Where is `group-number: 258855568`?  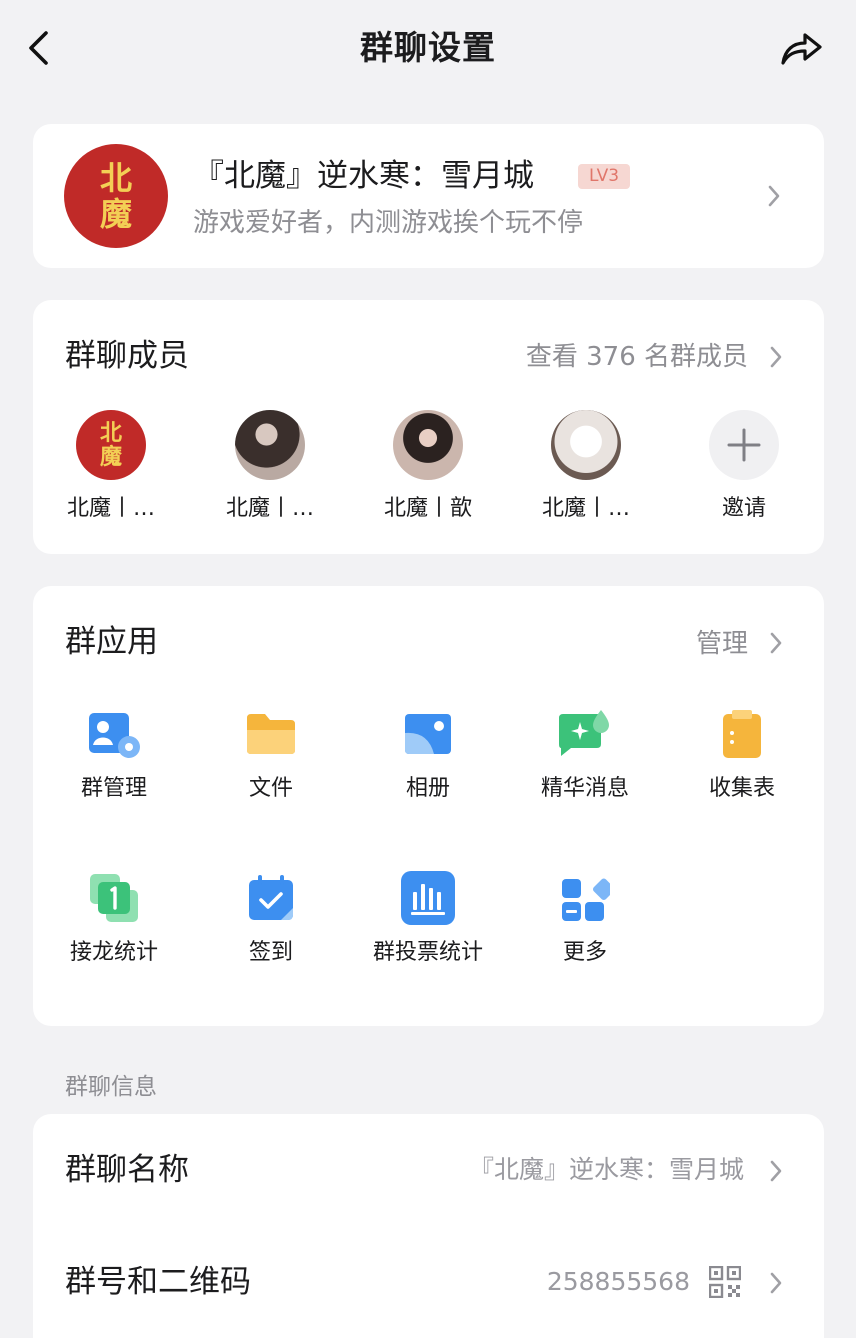
group-number: 258855568 is located at coordinates (618, 1281).